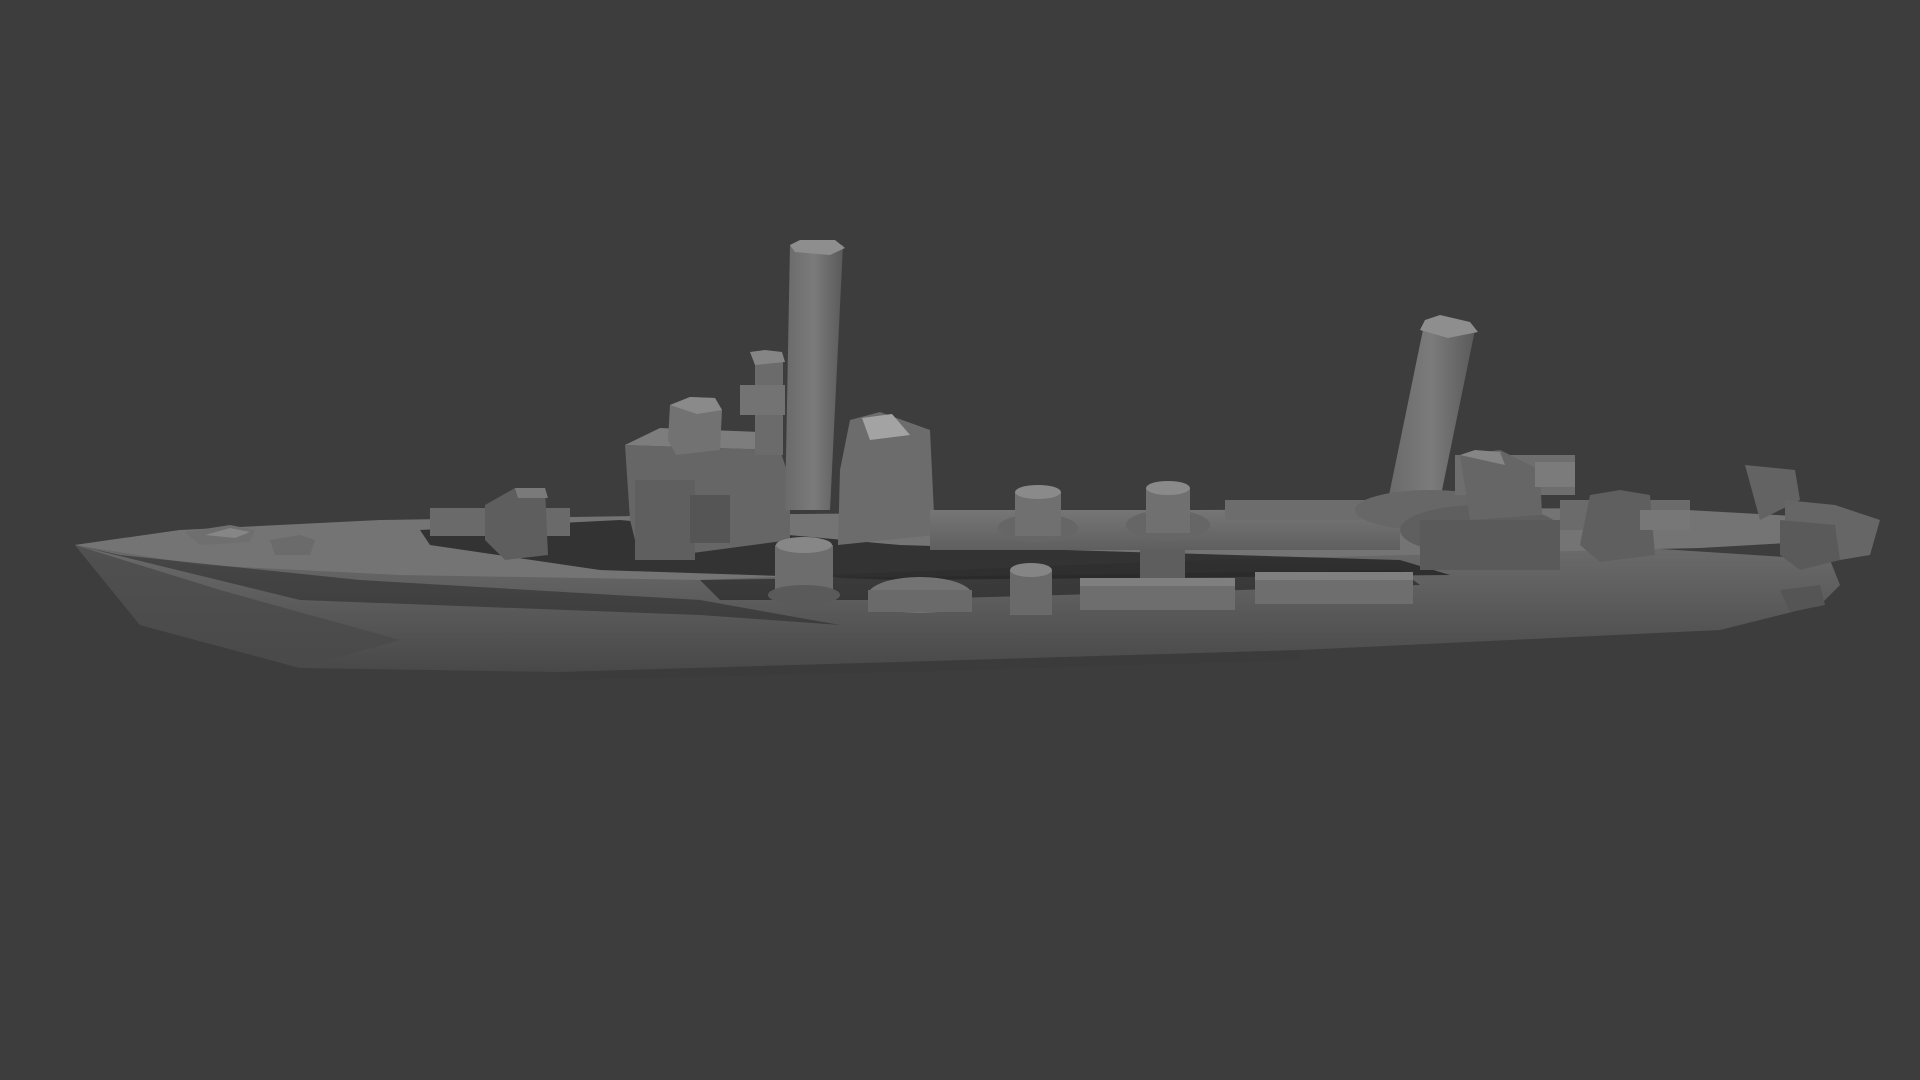 The image size is (1920, 1080). What do you see at coordinates (707, 455) in the screenshot?
I see `bridge-superstructure` at bounding box center [707, 455].